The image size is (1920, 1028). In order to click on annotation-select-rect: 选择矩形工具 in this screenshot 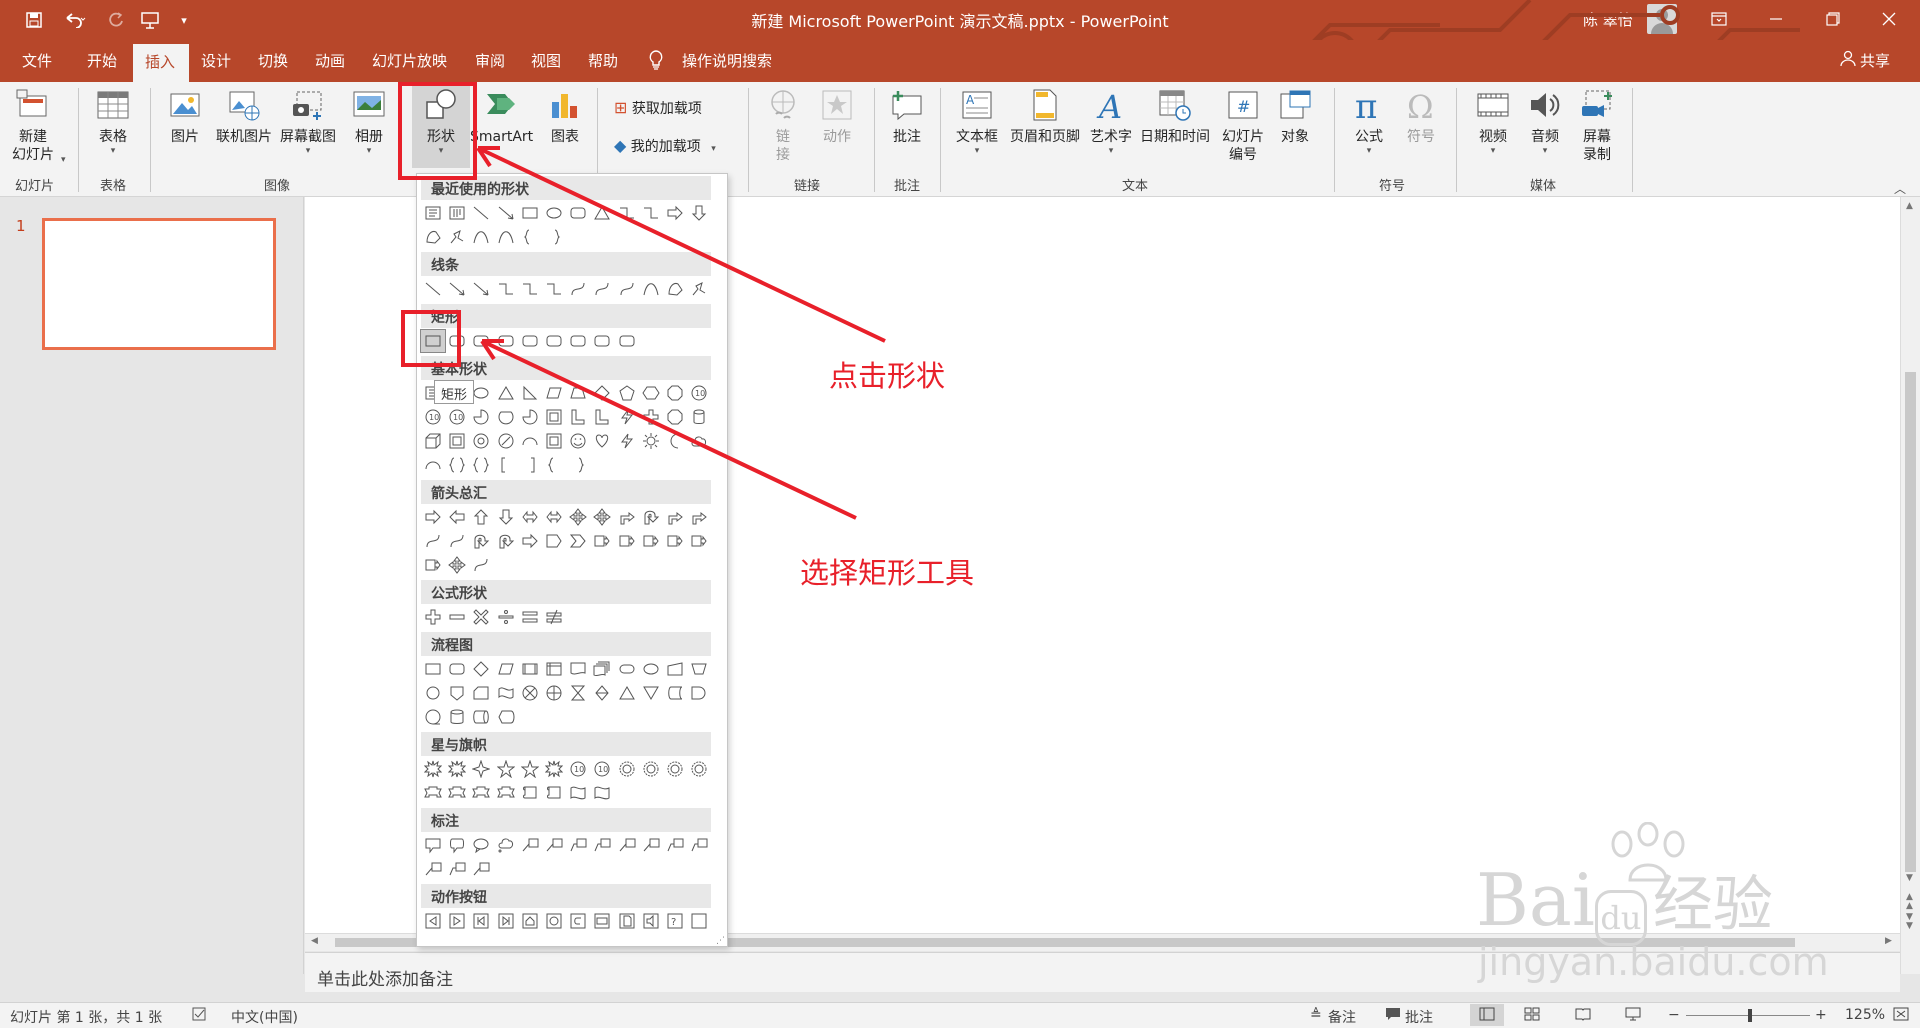, I will do `click(887, 573)`.